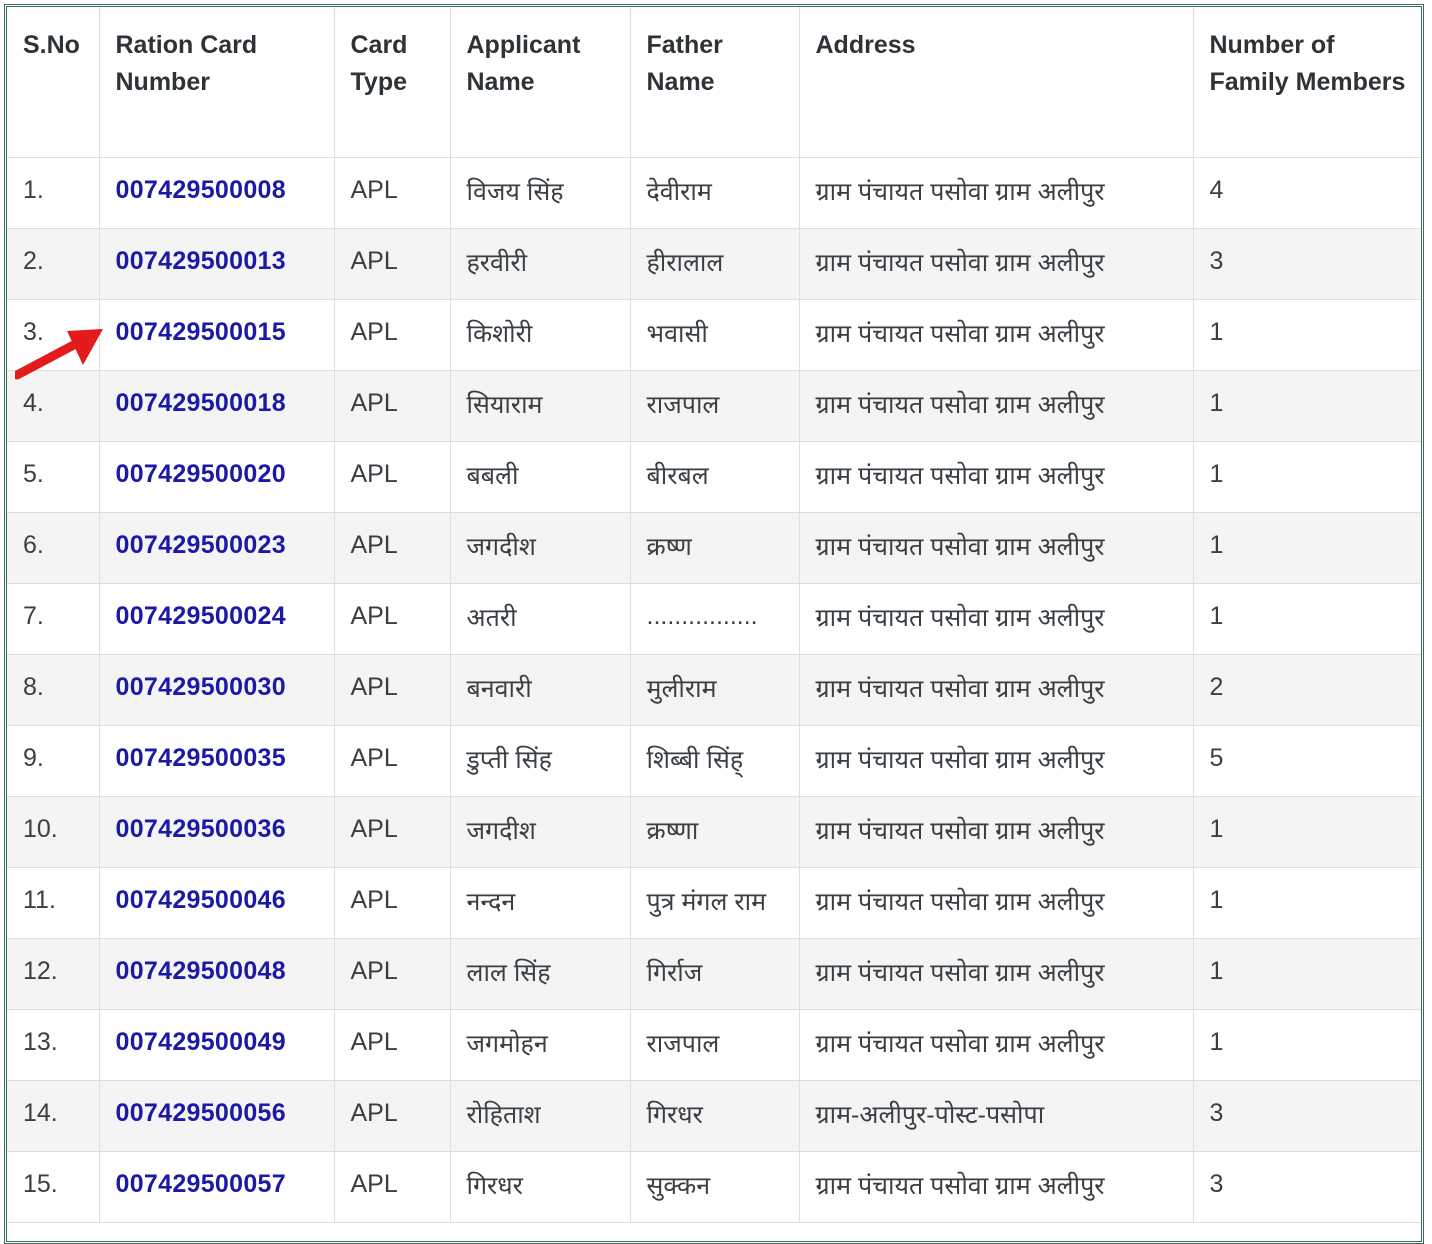  Describe the element at coordinates (53, 334) in the screenshot. I see `cell-sno: 3.` at that location.